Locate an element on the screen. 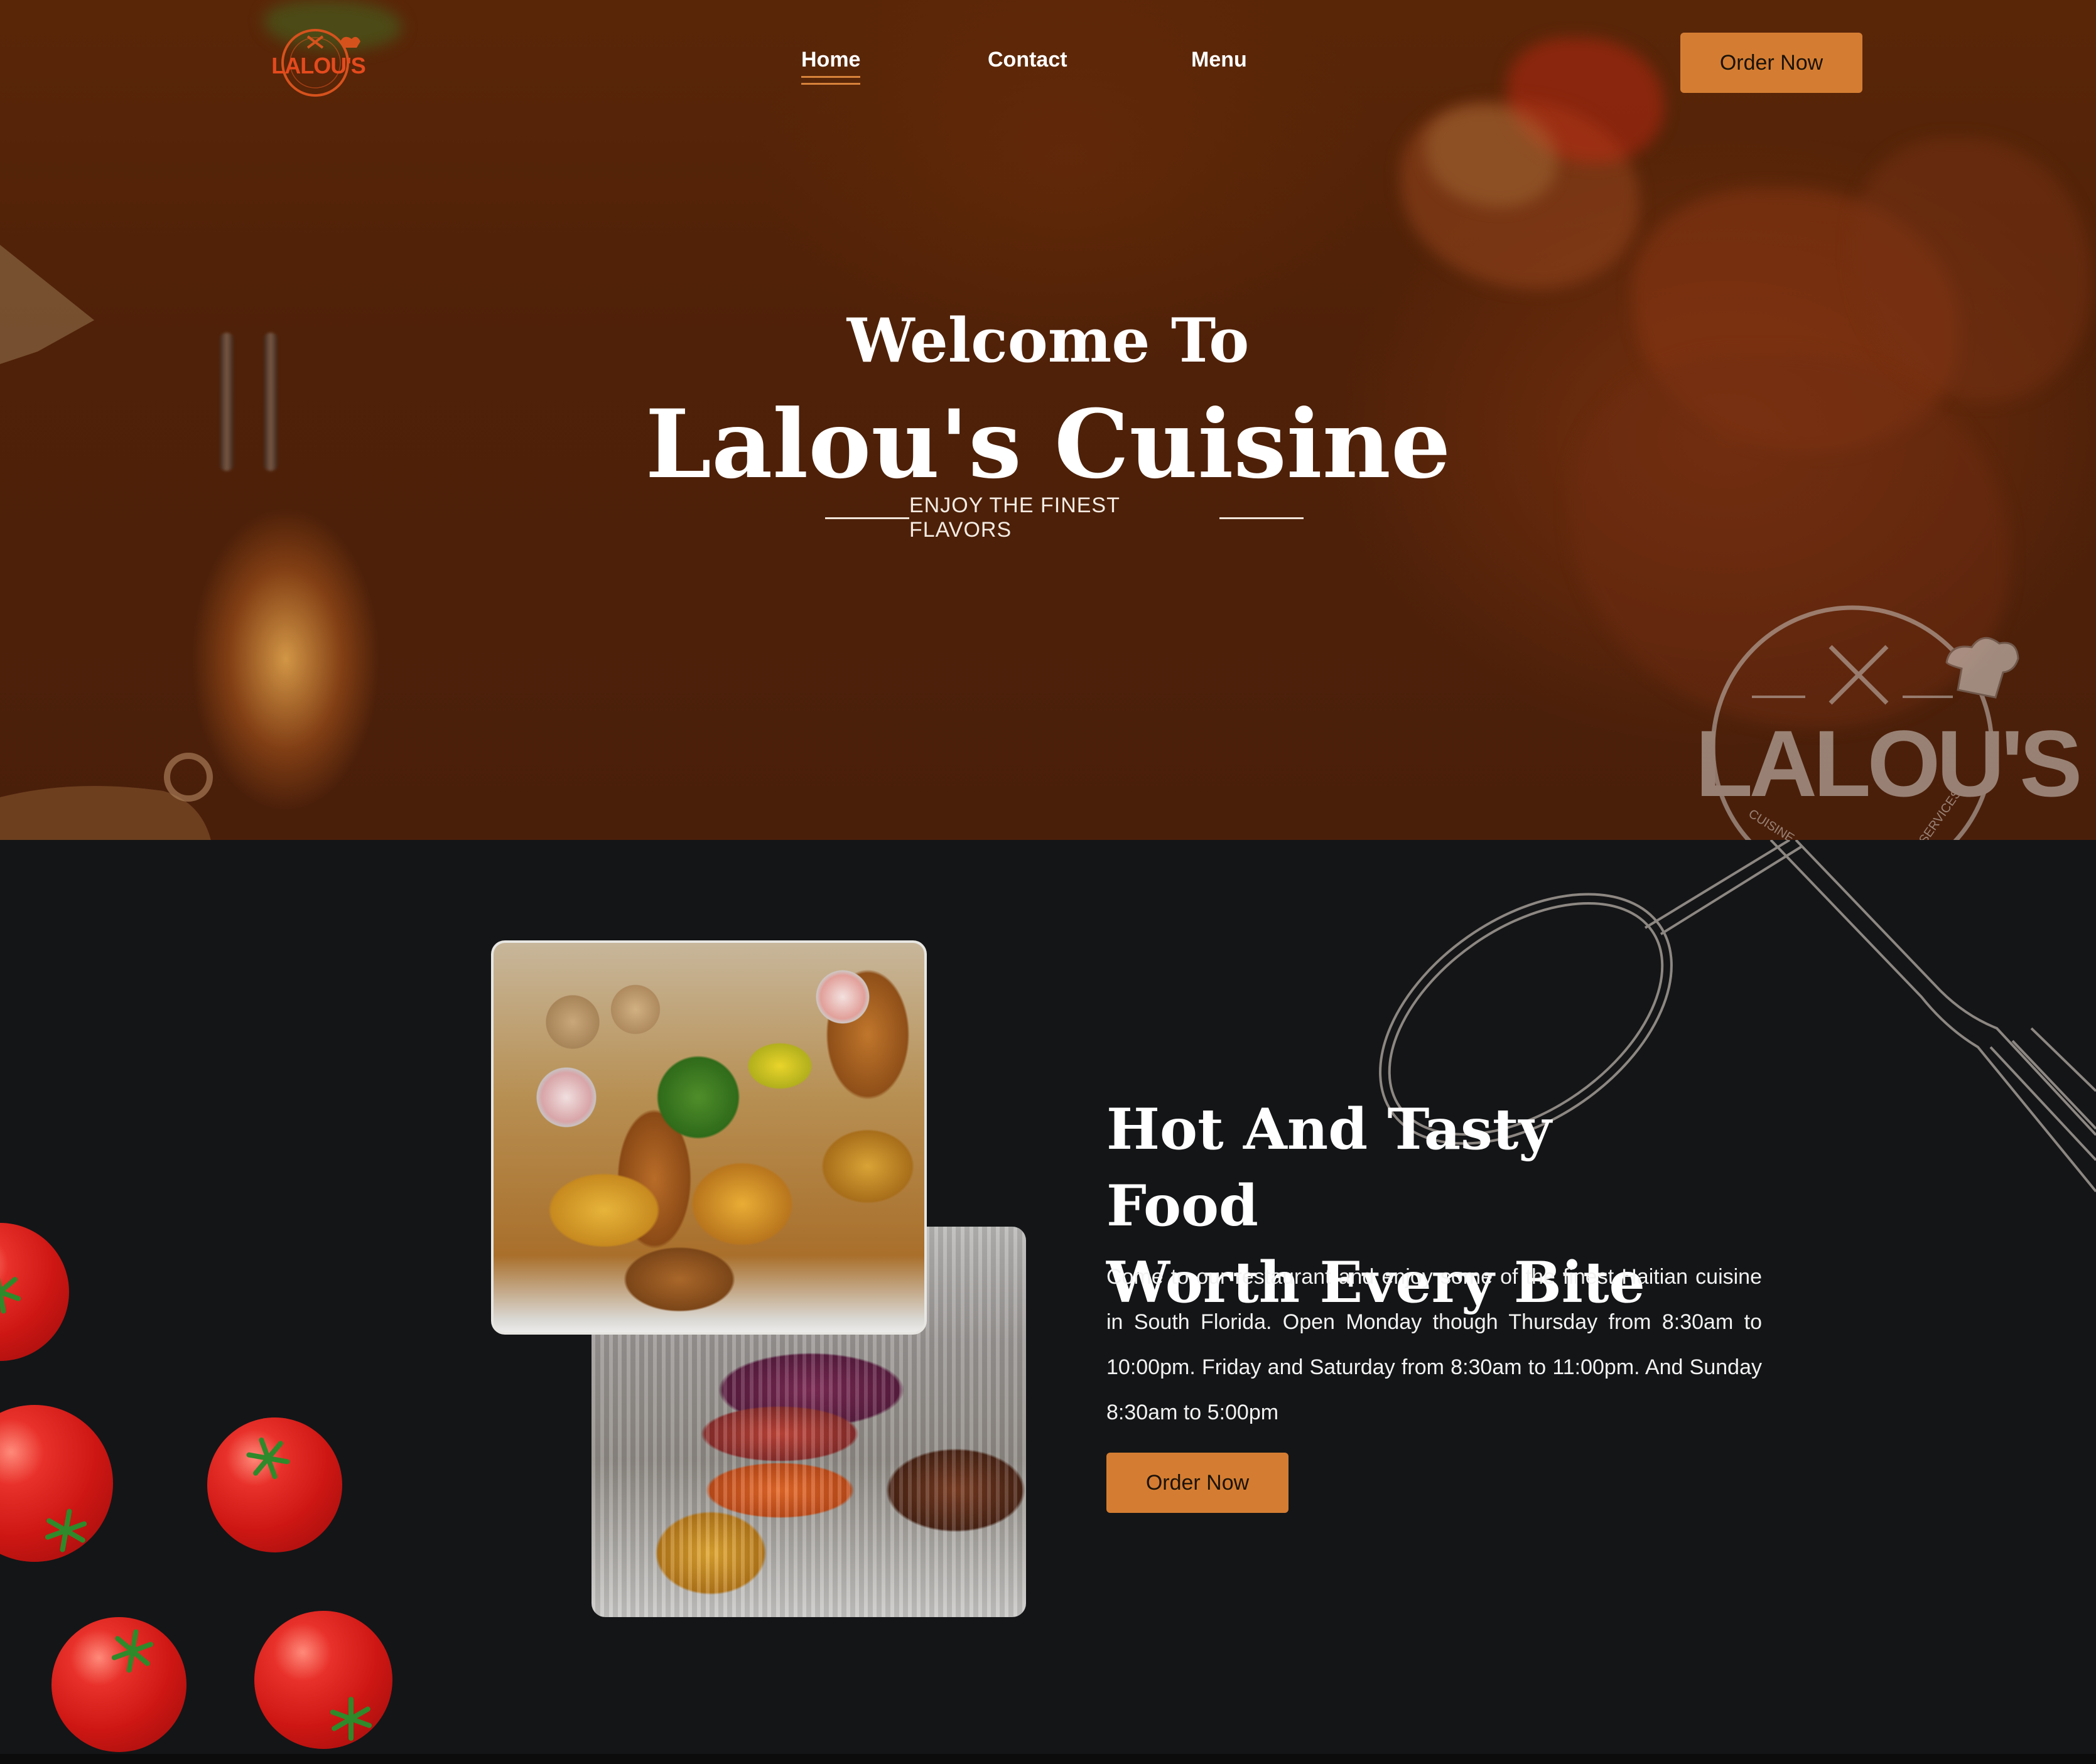 Image resolution: width=2096 pixels, height=1764 pixels. footer-edge is located at coordinates (1048, 1759).